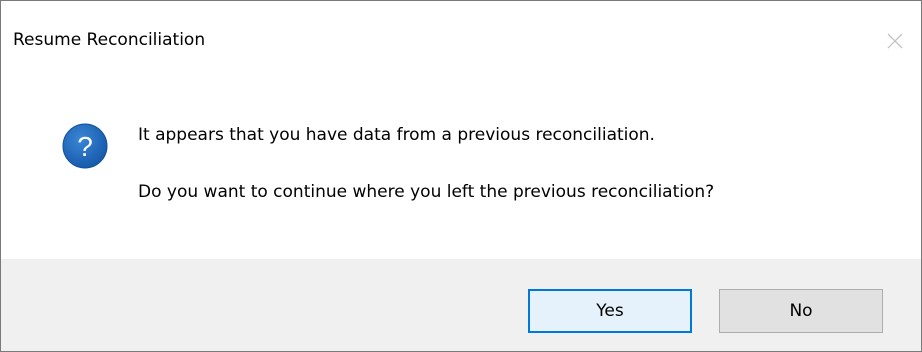  What do you see at coordinates (610, 311) in the screenshot?
I see `yes-button: Yes` at bounding box center [610, 311].